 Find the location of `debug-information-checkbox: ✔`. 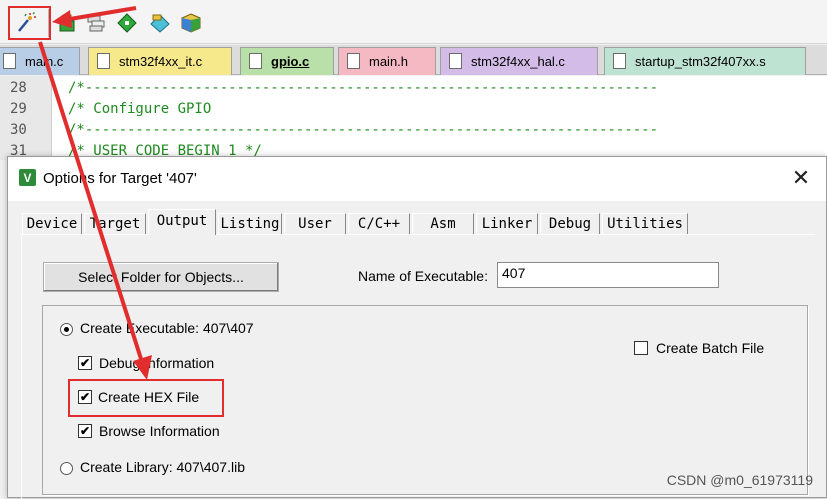

debug-information-checkbox: ✔ is located at coordinates (85, 363).